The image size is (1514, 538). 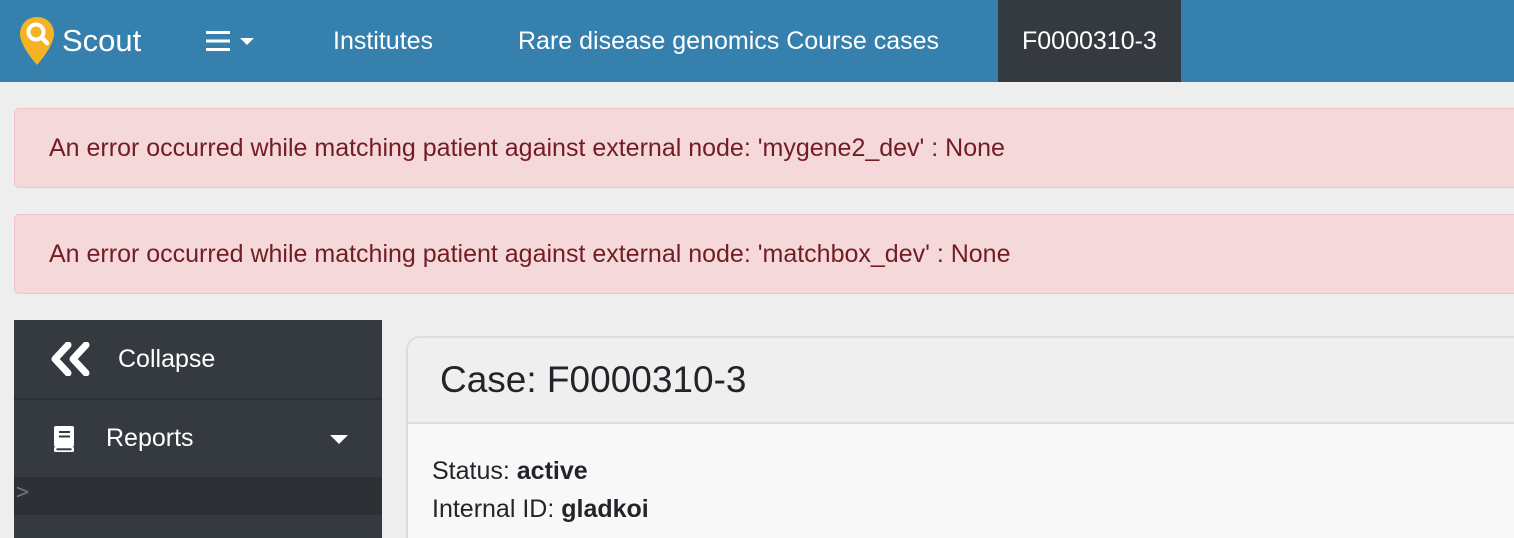 I want to click on submenu-marker: >, so click(x=23, y=492).